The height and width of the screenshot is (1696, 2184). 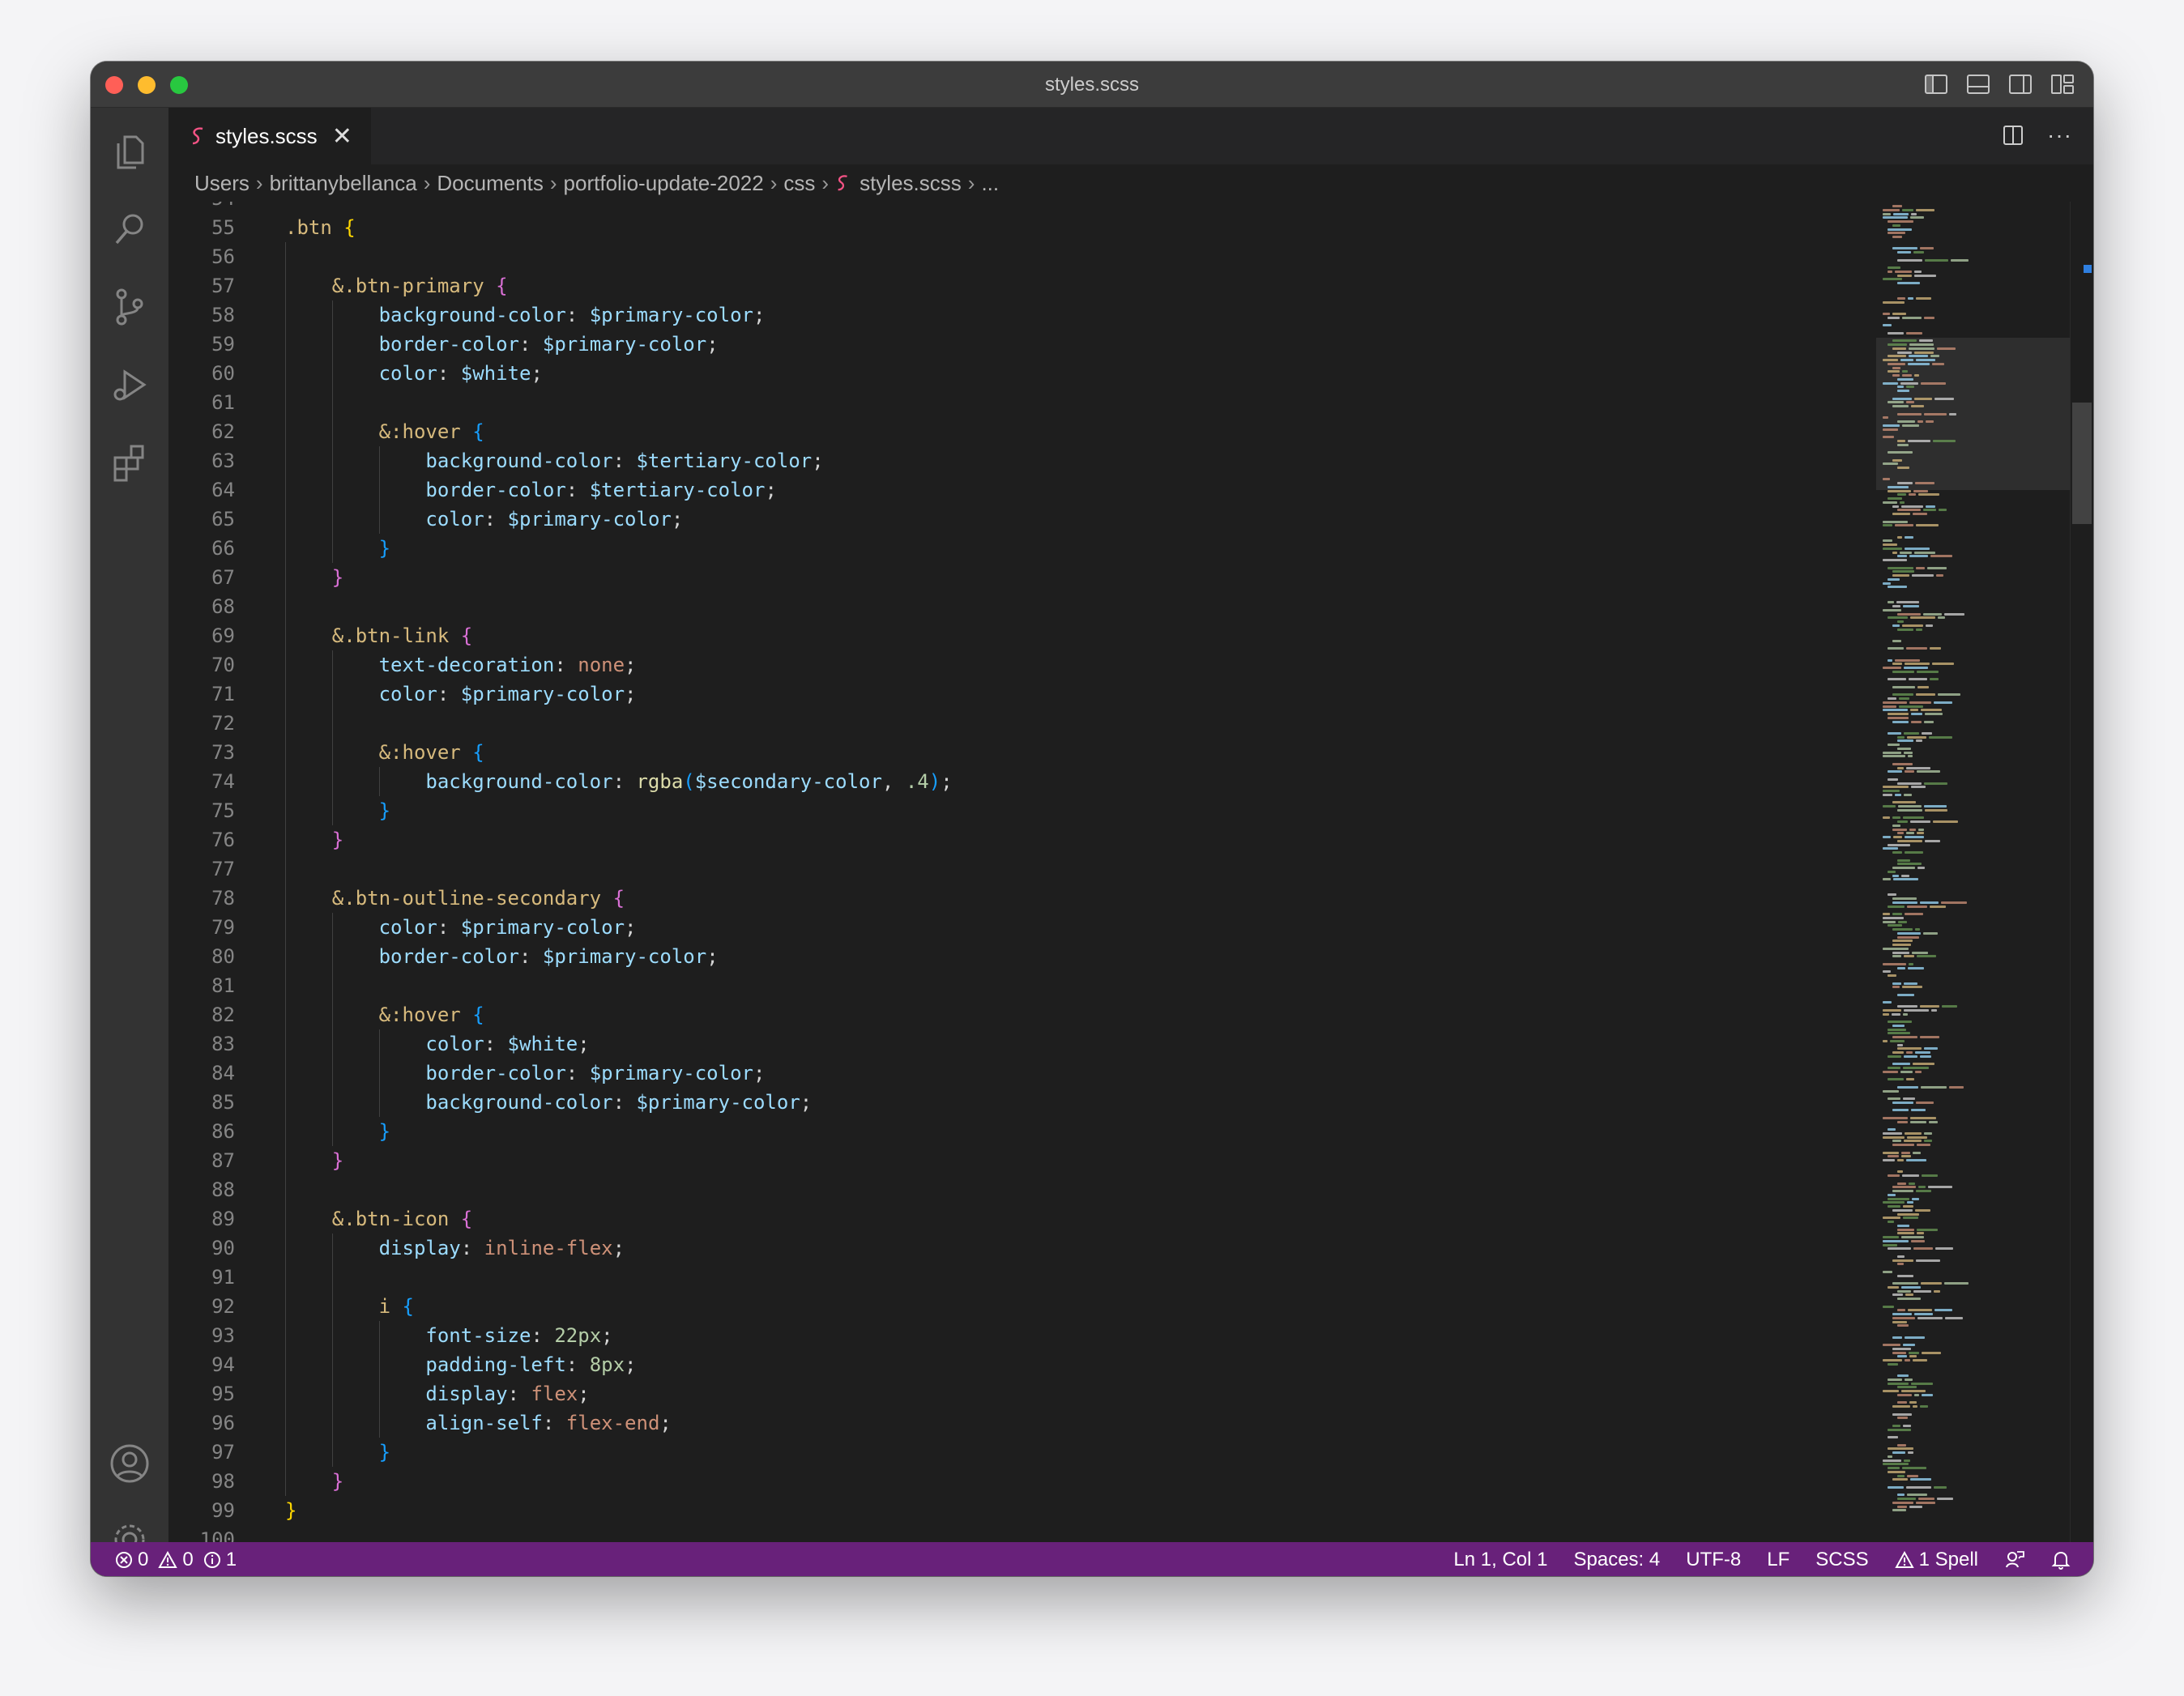 I want to click on toggle-panel-icon, so click(x=1978, y=85).